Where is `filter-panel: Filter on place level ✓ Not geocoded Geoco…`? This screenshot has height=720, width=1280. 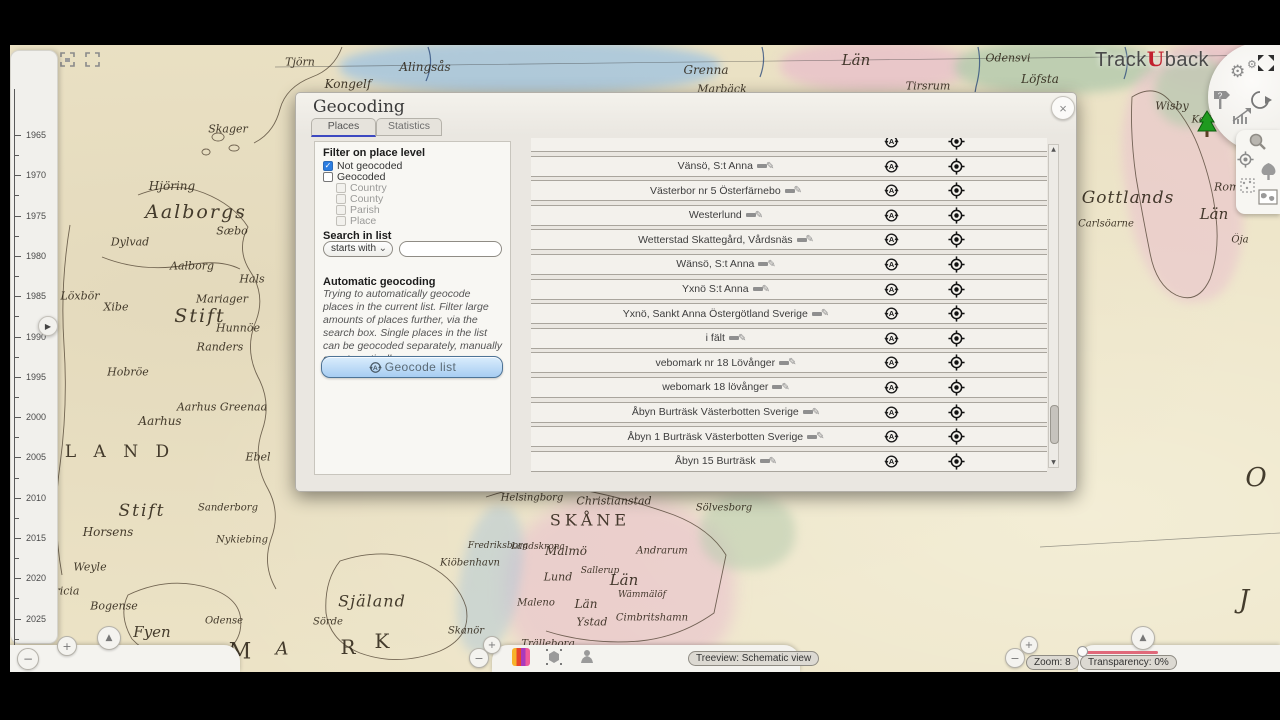
filter-panel: Filter on place level ✓ Not geocoded Geoco… is located at coordinates (412, 308).